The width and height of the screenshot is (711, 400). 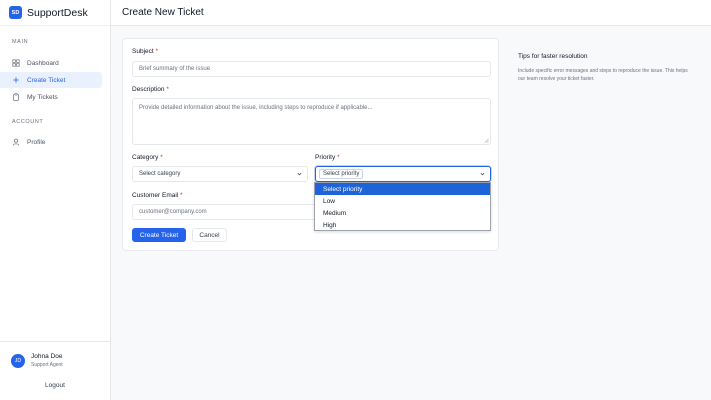 I want to click on sidebar-item-profile: Profile, so click(x=51, y=142).